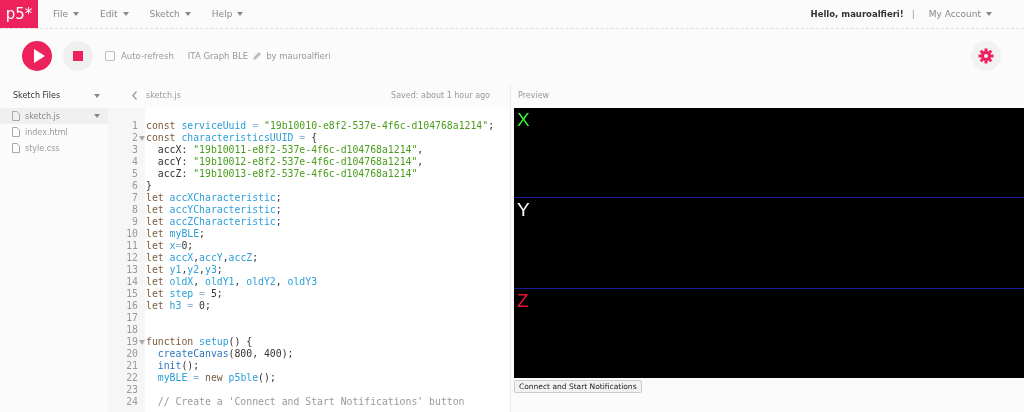  Describe the element at coordinates (135, 222) in the screenshot. I see `line-number: 9` at that location.